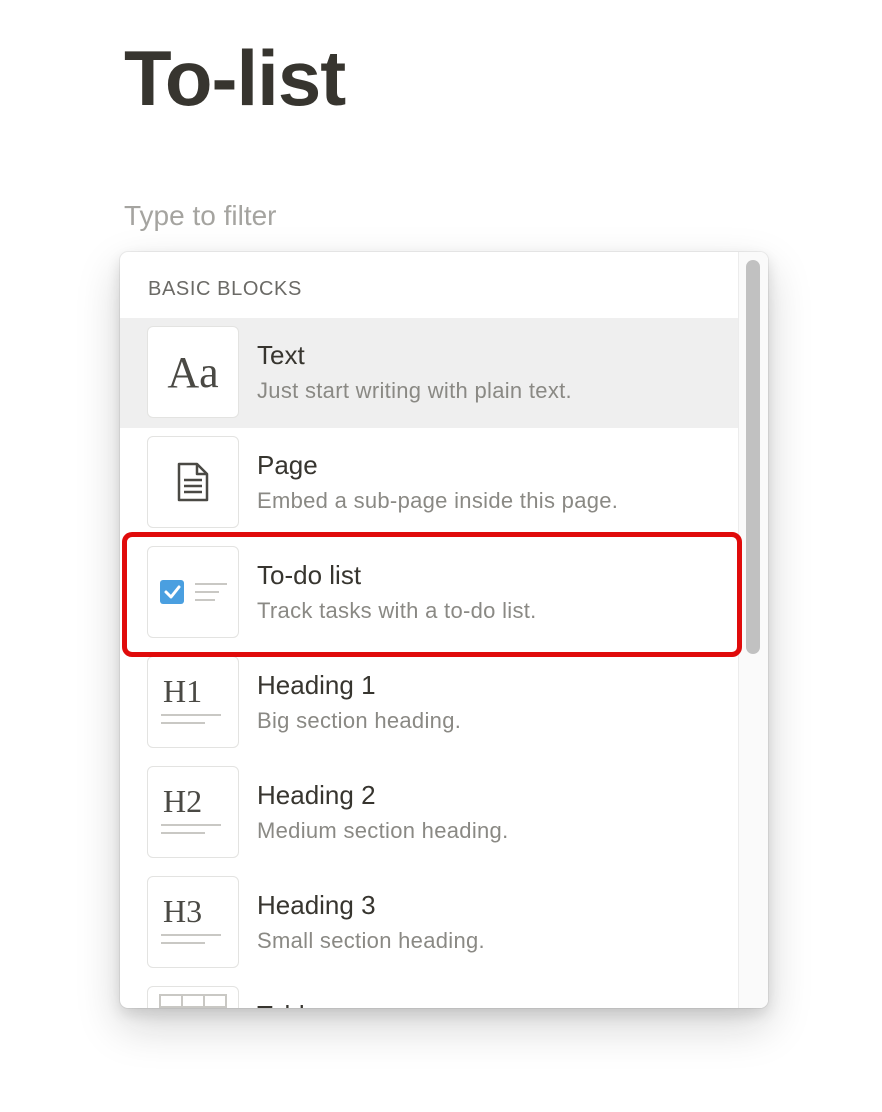  Describe the element at coordinates (359, 720) in the screenshot. I see `menu-item-description: Big section heading.` at that location.